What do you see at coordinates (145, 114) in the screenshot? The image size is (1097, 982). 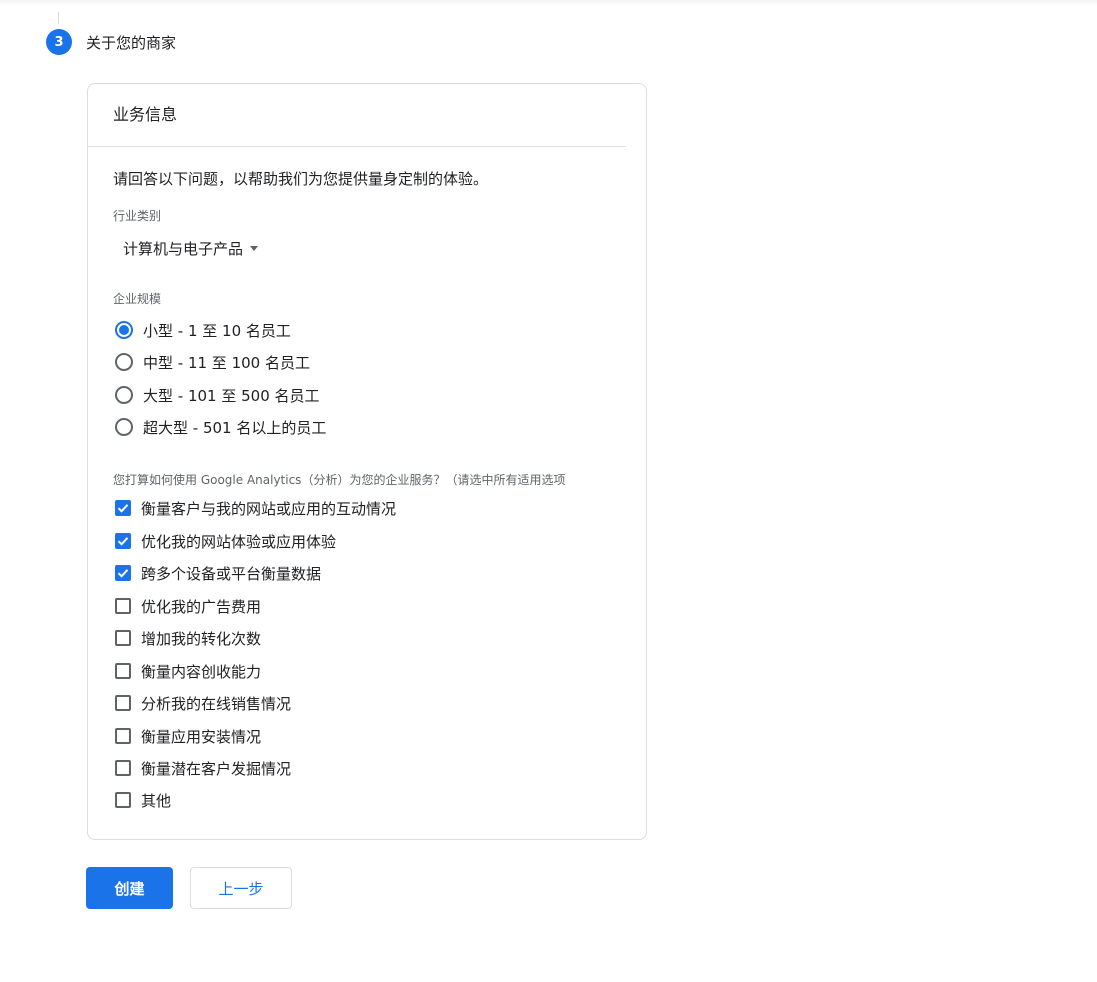 I see `card-title: 业务信息` at bounding box center [145, 114].